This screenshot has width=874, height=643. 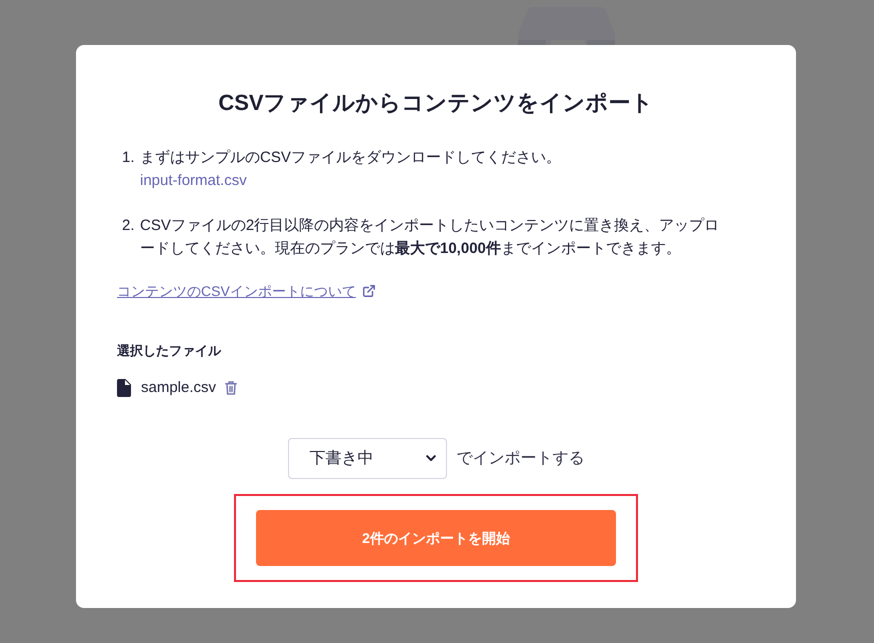 What do you see at coordinates (367, 458) in the screenshot?
I see `status-select: 下書き中` at bounding box center [367, 458].